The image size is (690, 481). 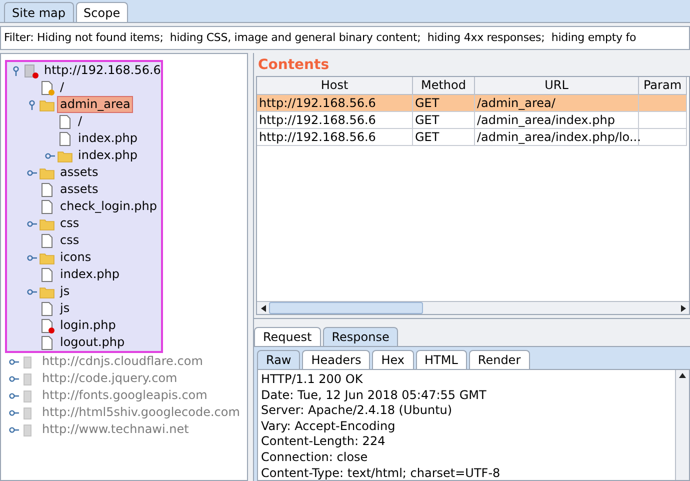 I want to click on tree-item: icons, so click(x=76, y=257).